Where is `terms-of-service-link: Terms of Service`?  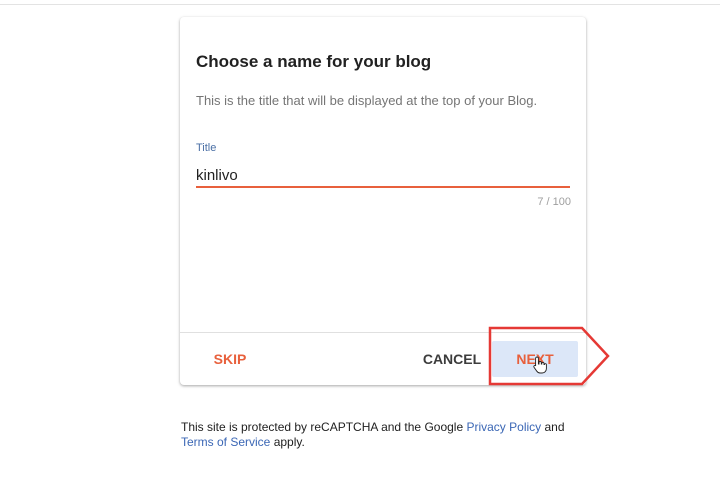 terms-of-service-link: Terms of Service is located at coordinates (225, 442).